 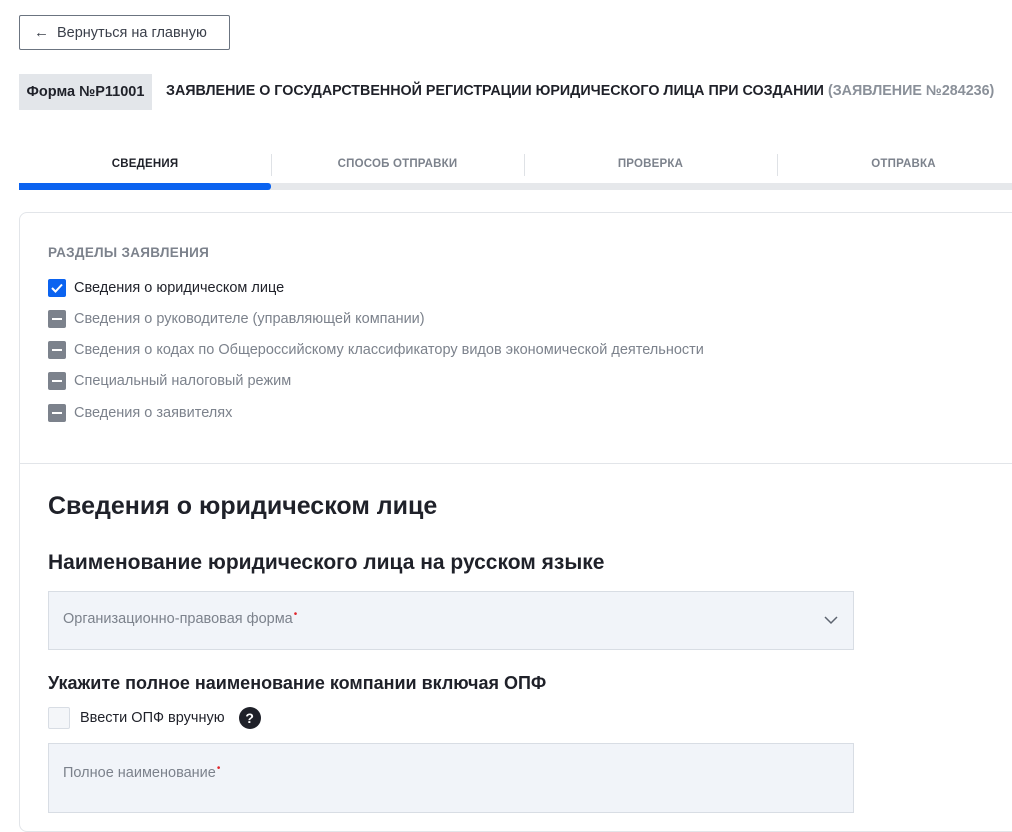 I want to click on section-heading: Сведения о юридическом лице, so click(x=243, y=506).